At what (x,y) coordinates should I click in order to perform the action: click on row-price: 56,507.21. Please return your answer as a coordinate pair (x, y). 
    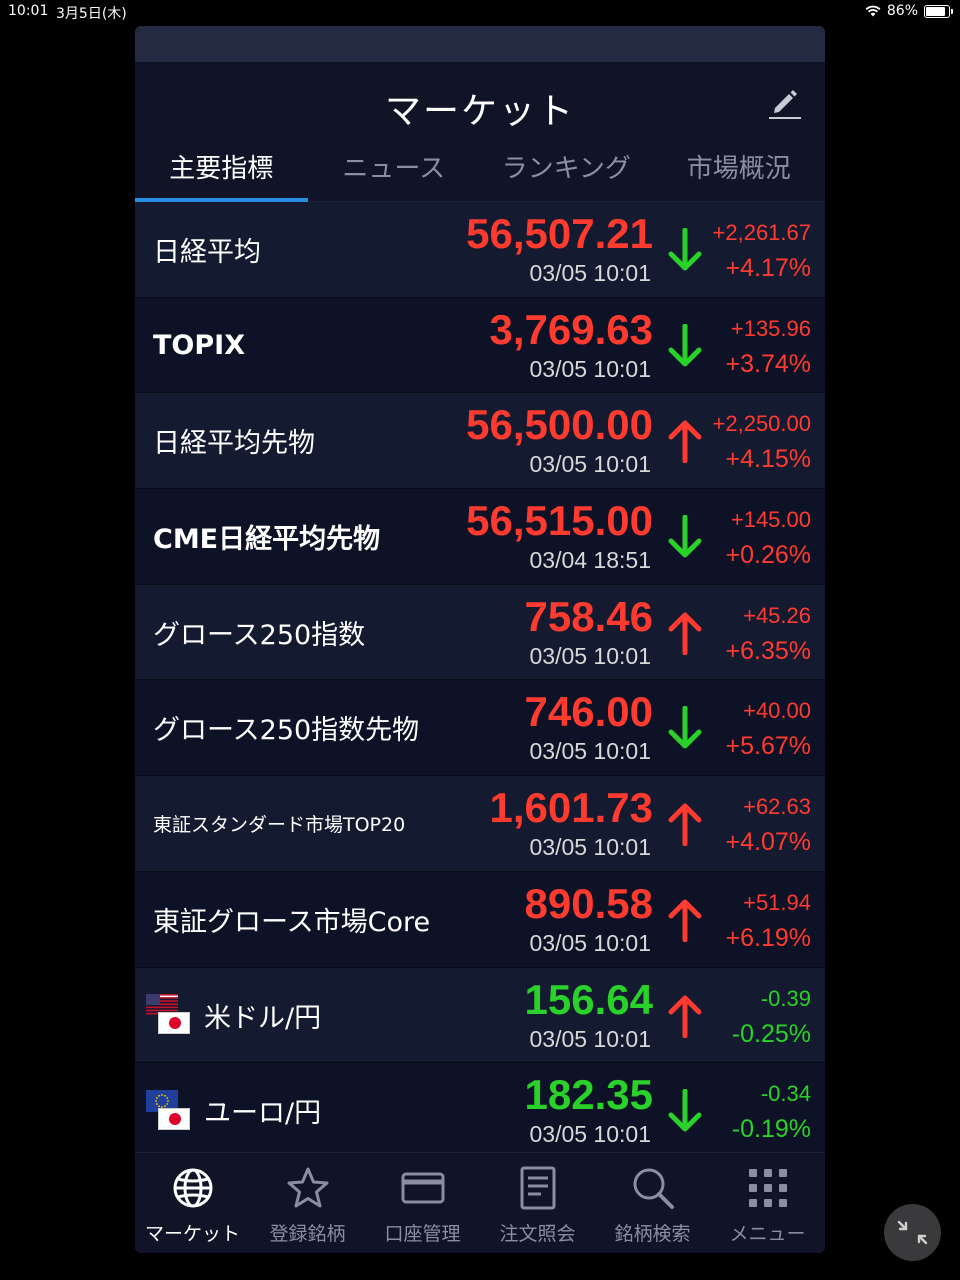
    Looking at the image, I should click on (559, 233).